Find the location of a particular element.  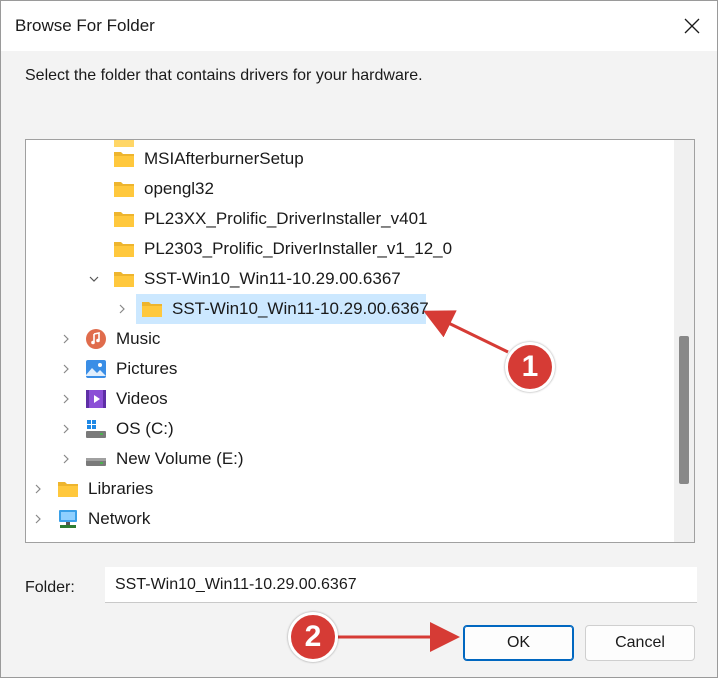

tree-item: PL2303_Prolific_DriverInstaller_v1_12_0 is located at coordinates (351, 249).